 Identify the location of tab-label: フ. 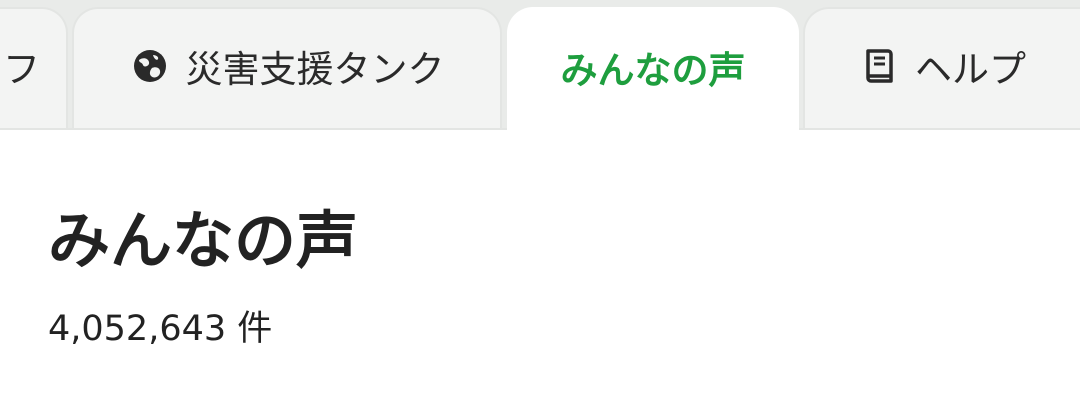
(21, 69).